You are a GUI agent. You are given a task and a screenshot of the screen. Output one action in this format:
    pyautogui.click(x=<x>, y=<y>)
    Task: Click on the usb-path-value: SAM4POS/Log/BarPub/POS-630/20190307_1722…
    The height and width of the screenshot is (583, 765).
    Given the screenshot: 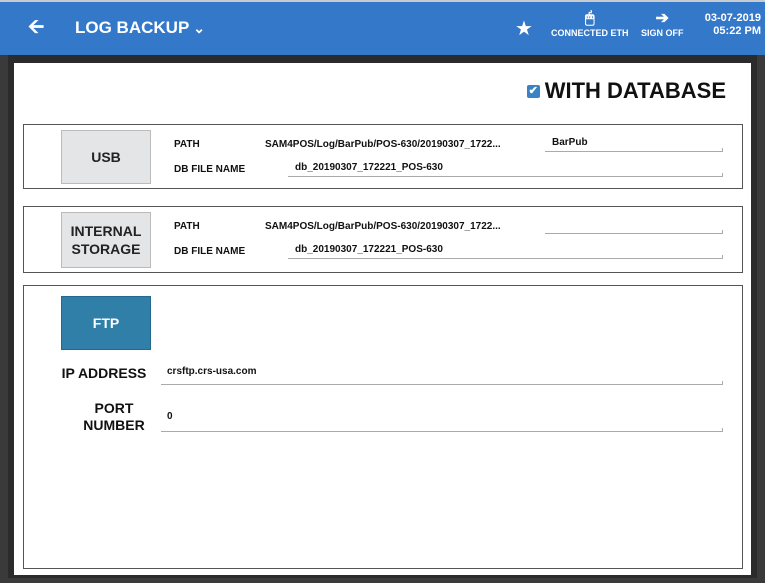 What is the action you would take?
    pyautogui.click(x=383, y=144)
    